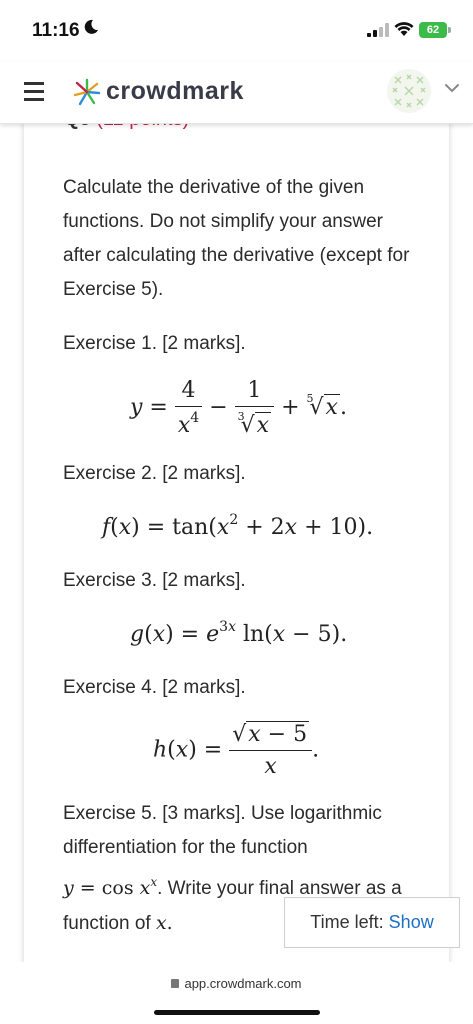 This screenshot has height=1024, width=473. Describe the element at coordinates (243, 983) in the screenshot. I see `url-text: app.crowdmark.com` at that location.